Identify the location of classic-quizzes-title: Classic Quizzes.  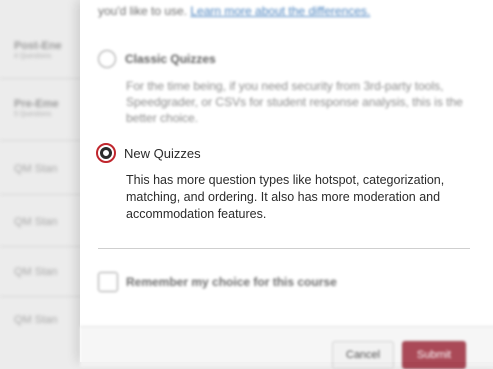
(170, 59).